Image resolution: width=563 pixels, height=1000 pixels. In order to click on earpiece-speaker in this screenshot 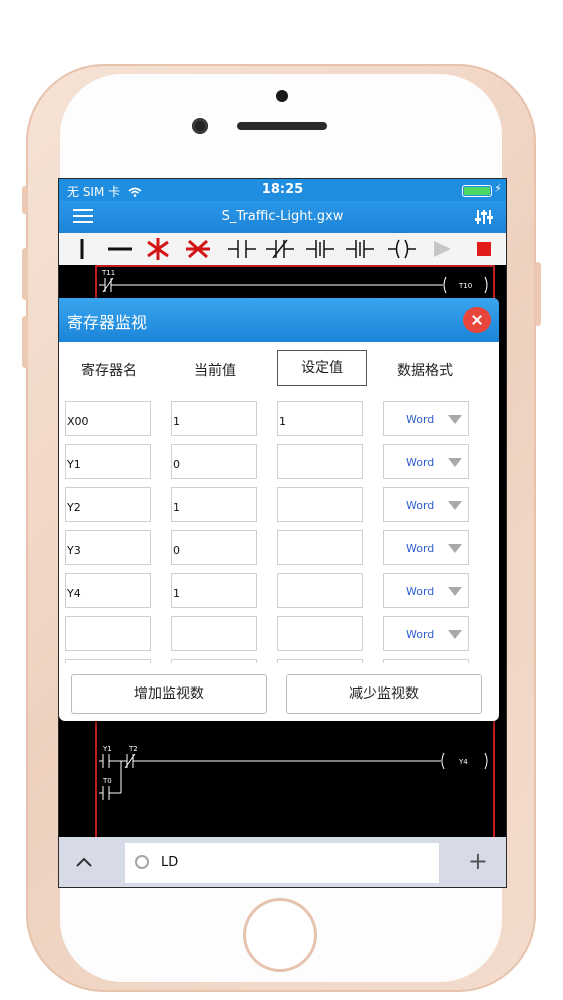, I will do `click(282, 126)`.